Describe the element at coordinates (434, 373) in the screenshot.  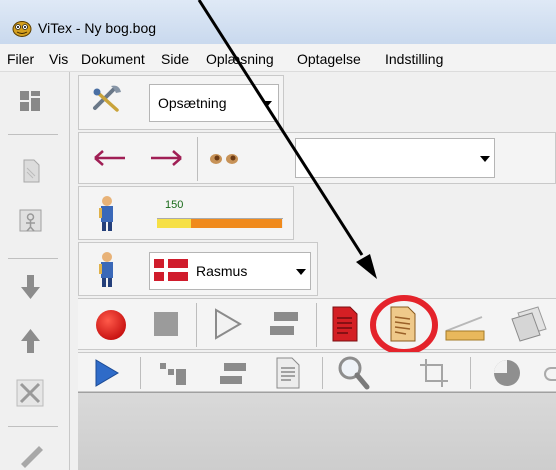
I see `crop-icon` at that location.